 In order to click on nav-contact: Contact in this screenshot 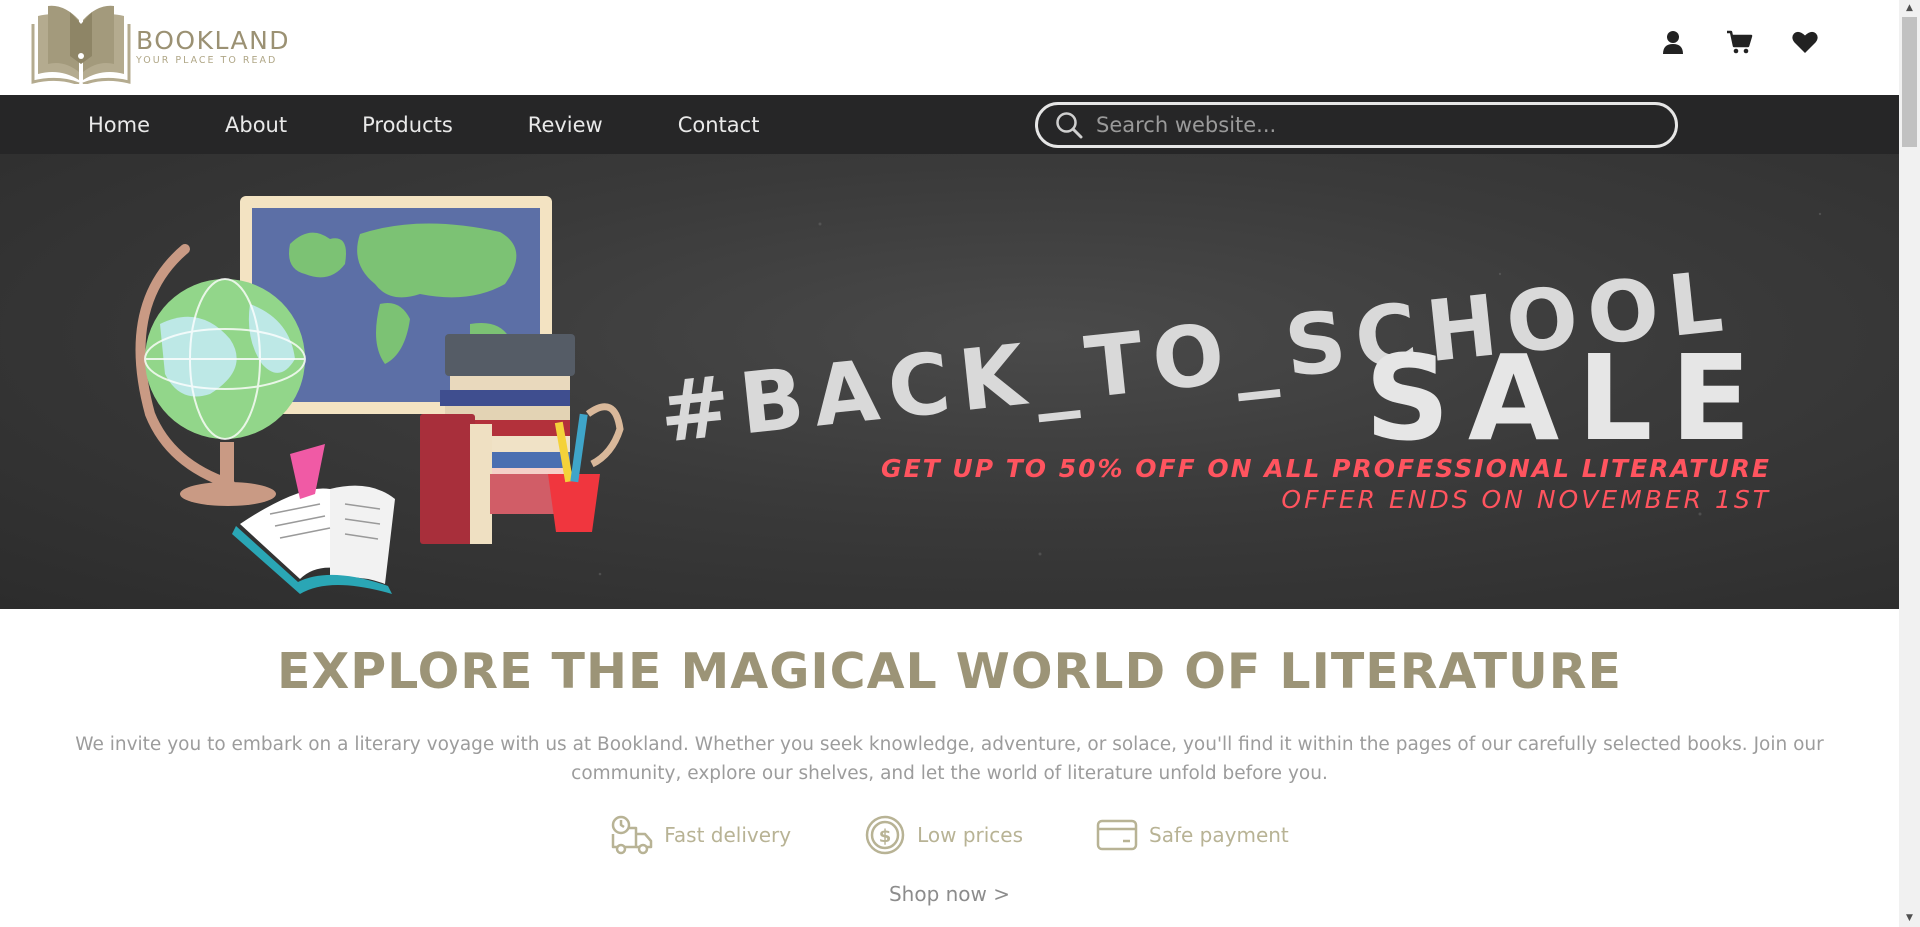, I will do `click(719, 125)`.